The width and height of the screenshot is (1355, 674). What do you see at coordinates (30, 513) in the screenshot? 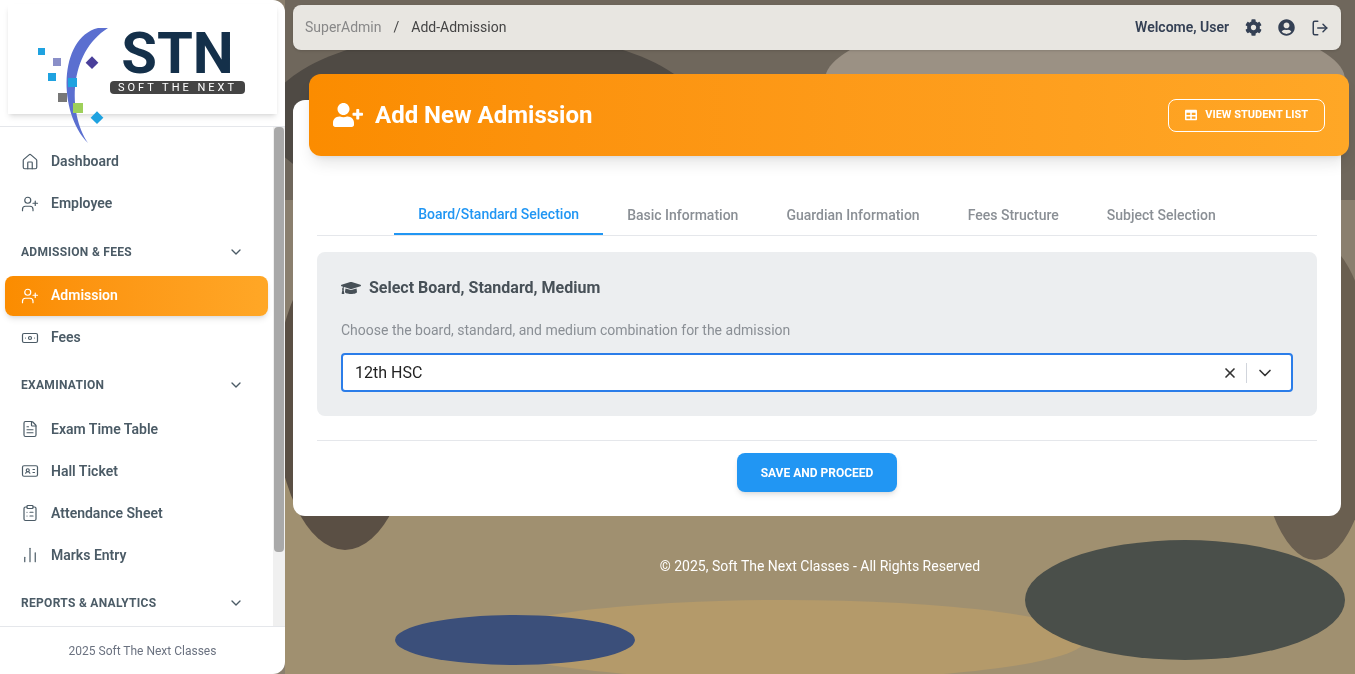
I see `clipboard-icon` at bounding box center [30, 513].